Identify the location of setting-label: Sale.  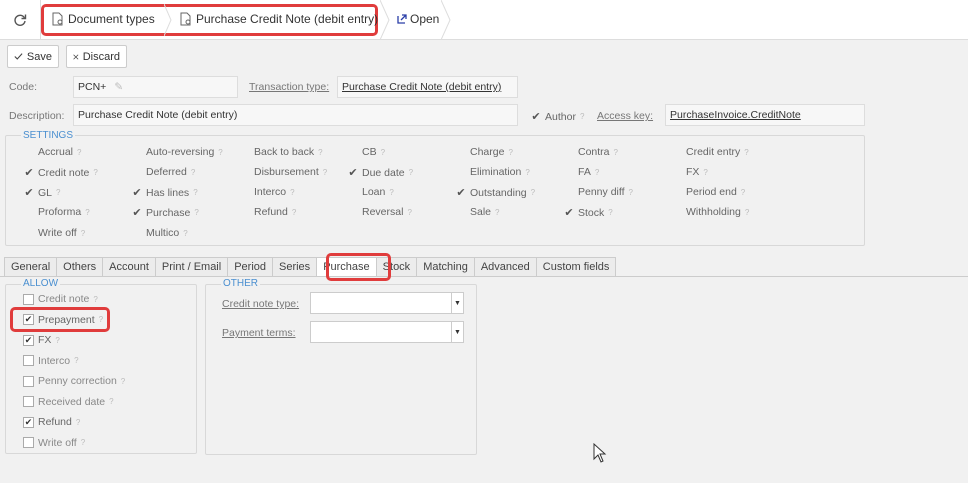
(481, 212).